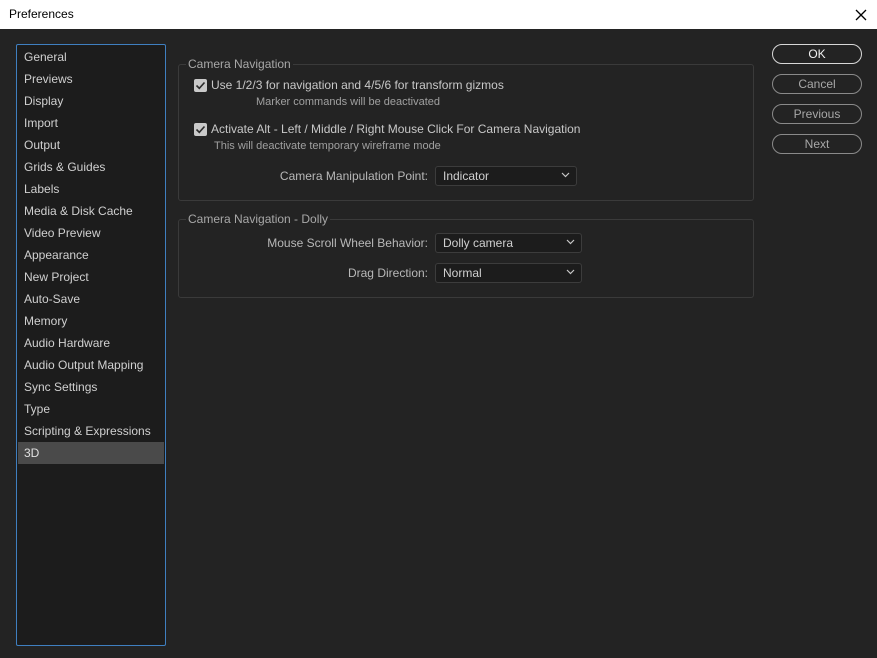 The width and height of the screenshot is (877, 658). Describe the element at coordinates (347, 243) in the screenshot. I see `mouse-scroll-wheel-behavior-label: Mouse Scroll Wheel Behavior:` at that location.